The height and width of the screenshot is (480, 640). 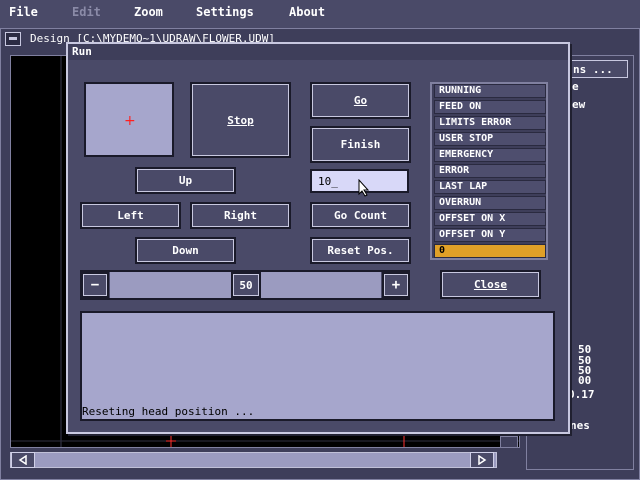 I want to click on menu-file: File, so click(x=23, y=12).